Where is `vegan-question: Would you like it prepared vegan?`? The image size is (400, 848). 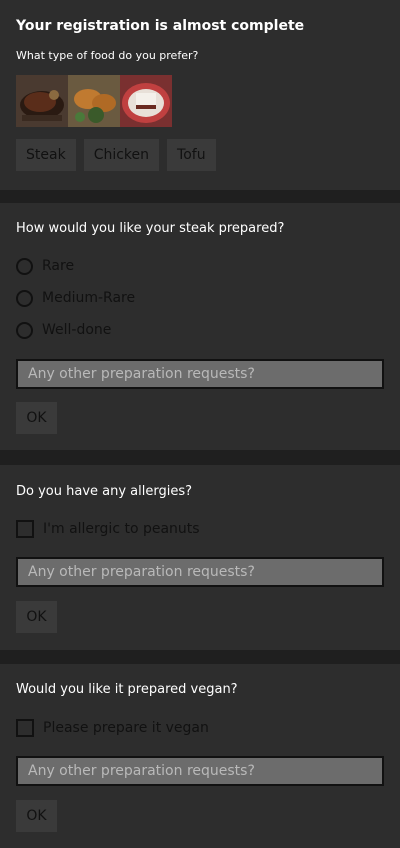 vegan-question: Would you like it prepared vegan? is located at coordinates (127, 689).